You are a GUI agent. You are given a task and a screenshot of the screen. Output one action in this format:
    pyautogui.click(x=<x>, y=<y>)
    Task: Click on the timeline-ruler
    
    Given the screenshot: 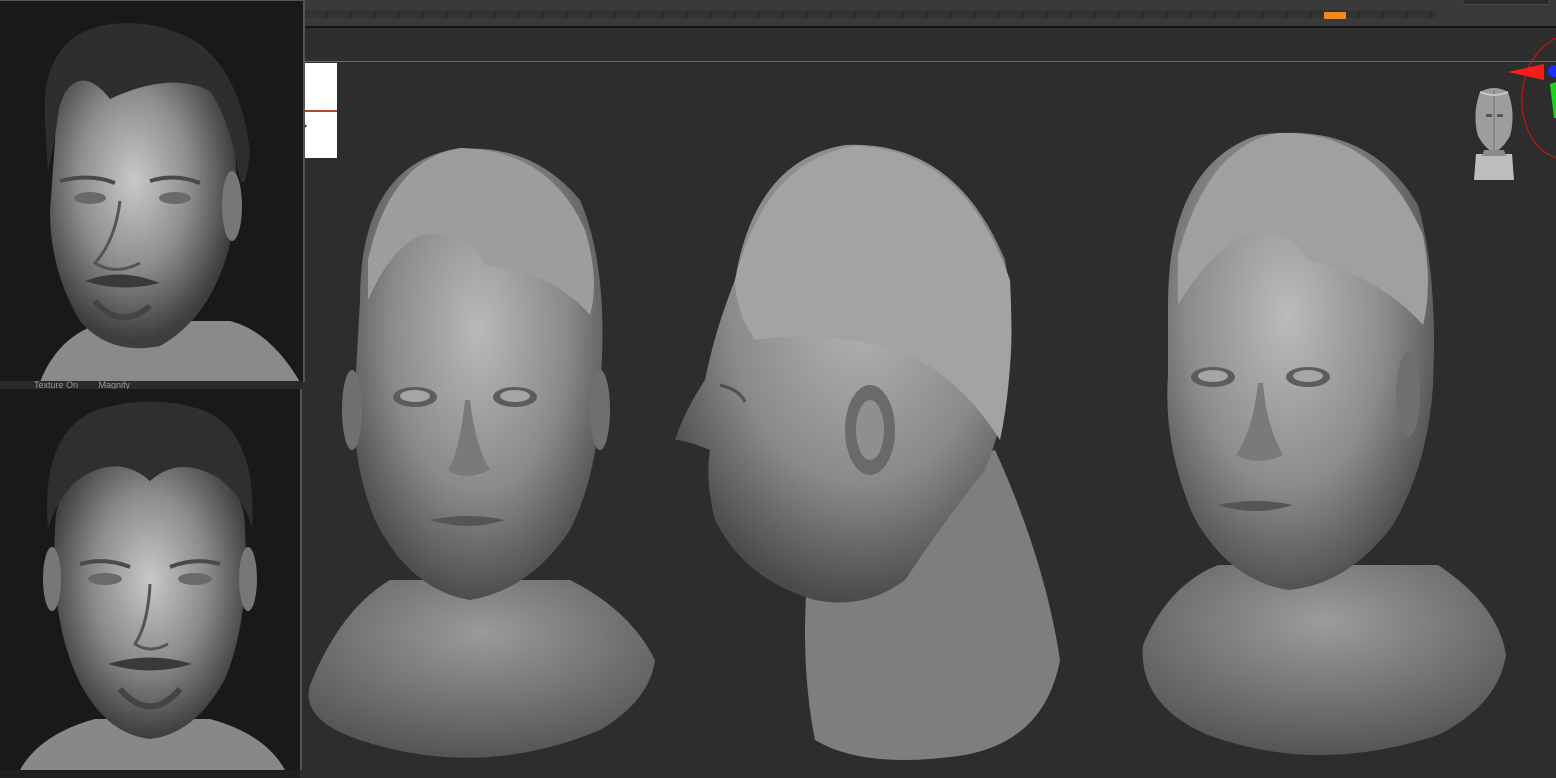 What is the action you would take?
    pyautogui.click(x=928, y=14)
    